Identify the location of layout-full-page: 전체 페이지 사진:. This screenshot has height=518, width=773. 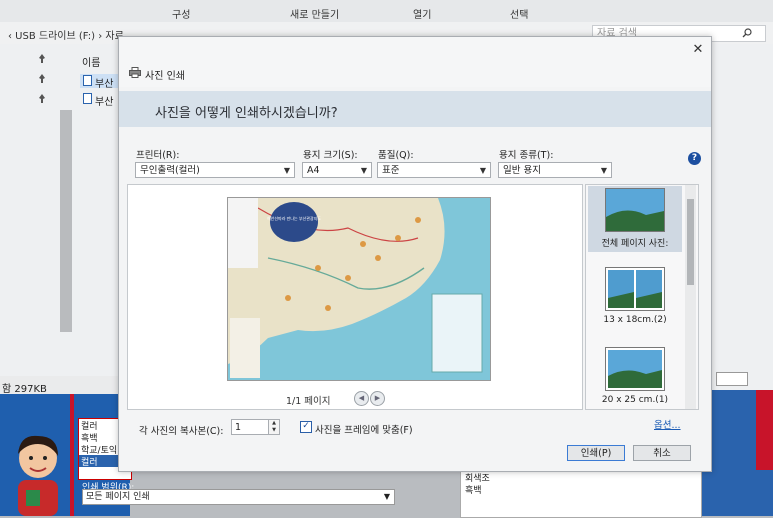
(635, 220).